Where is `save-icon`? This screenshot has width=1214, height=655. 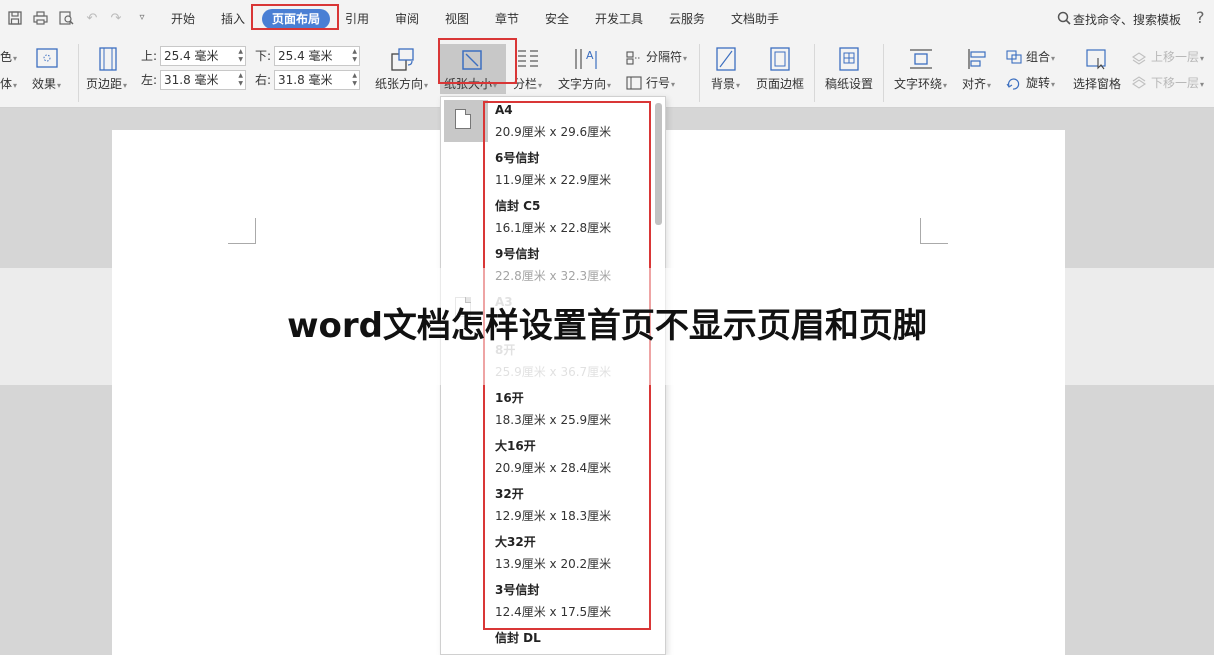
save-icon is located at coordinates (15, 18).